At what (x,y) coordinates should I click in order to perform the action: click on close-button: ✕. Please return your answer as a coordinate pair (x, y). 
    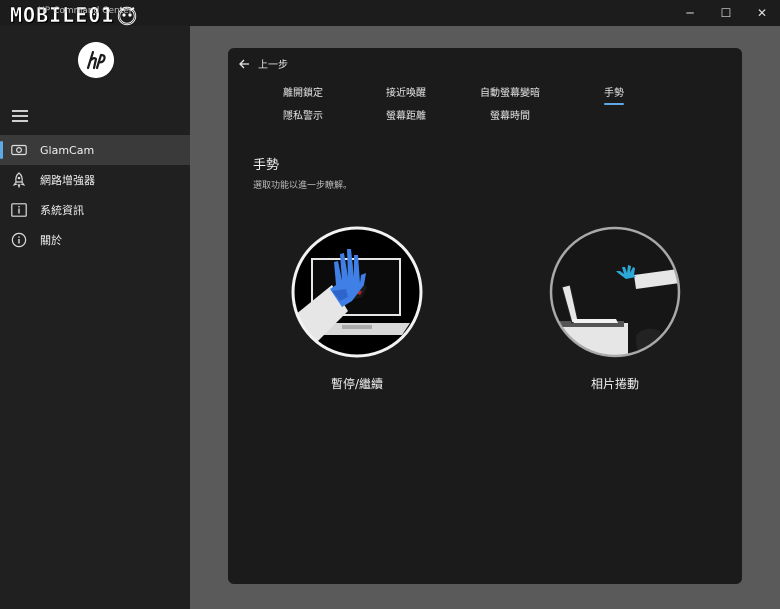
    Looking at the image, I should click on (762, 13).